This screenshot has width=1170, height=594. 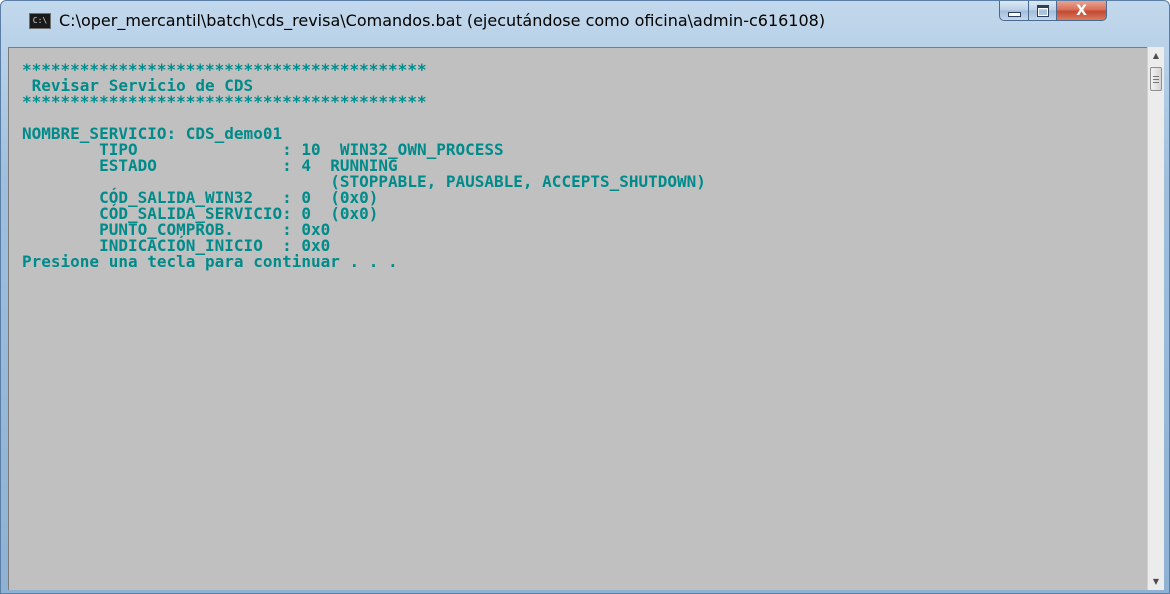 I want to click on vertical-scrollbar: ▲ ▼, so click(x=1155, y=318).